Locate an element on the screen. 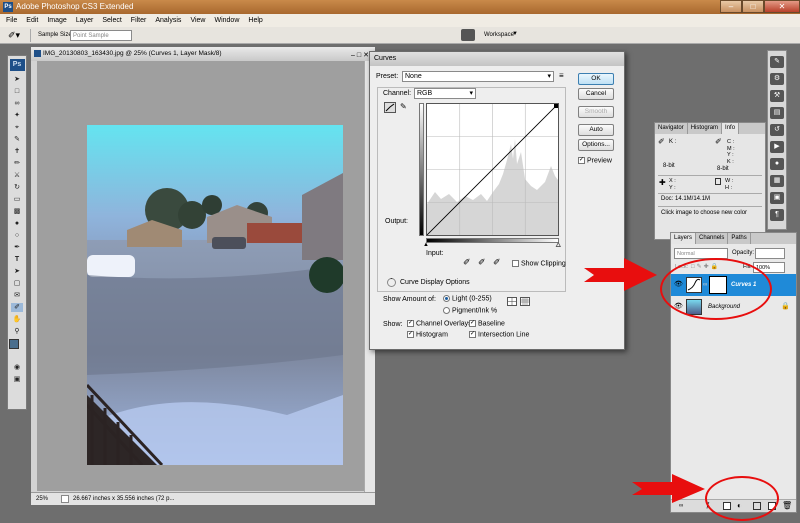  type-tool-icon: T is located at coordinates (17, 259).